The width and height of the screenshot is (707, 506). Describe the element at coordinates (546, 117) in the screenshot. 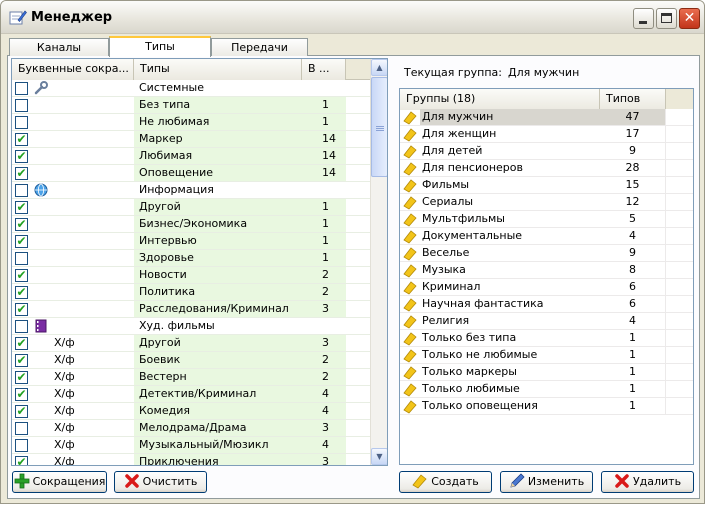

I see `list-item: Для мужчин 47` at that location.